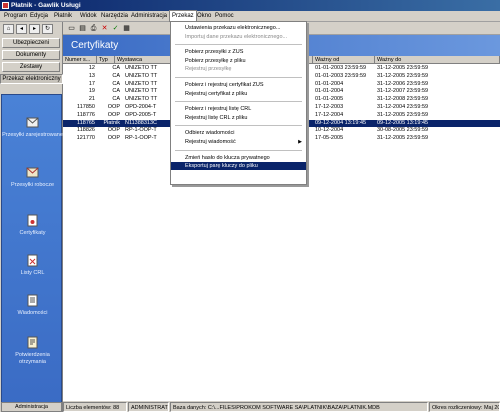 The width and height of the screenshot is (500, 412). I want to click on menu-widok: Widok, so click(88, 16).